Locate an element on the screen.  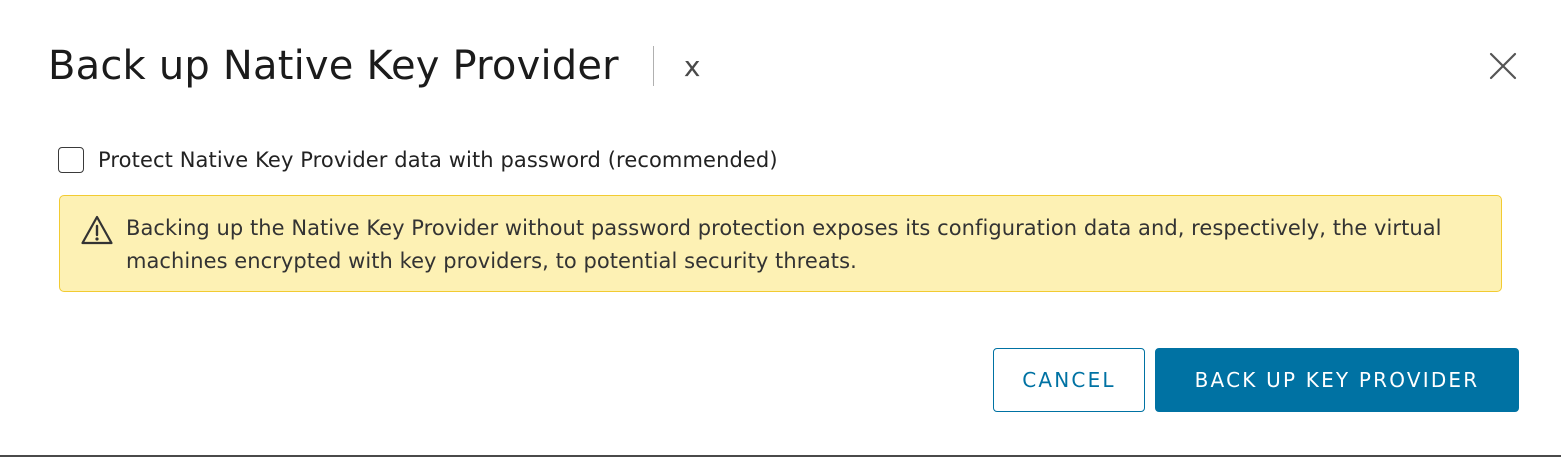
cancel-button: CANCEL is located at coordinates (1069, 380).